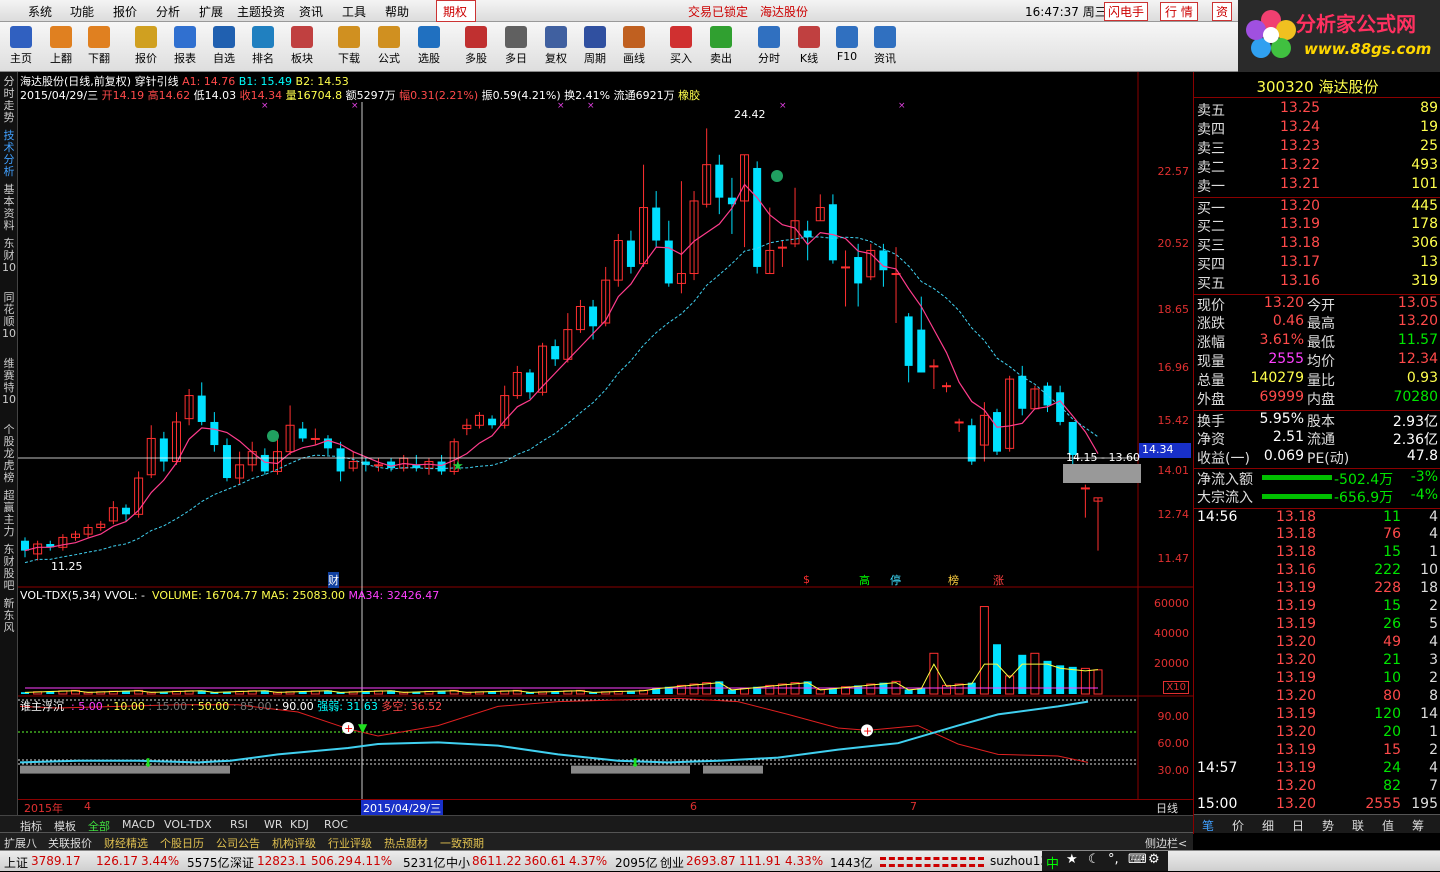 This screenshot has width=1440, height=872. I want to click on toolbar-button-9: 公式, so click(389, 47).